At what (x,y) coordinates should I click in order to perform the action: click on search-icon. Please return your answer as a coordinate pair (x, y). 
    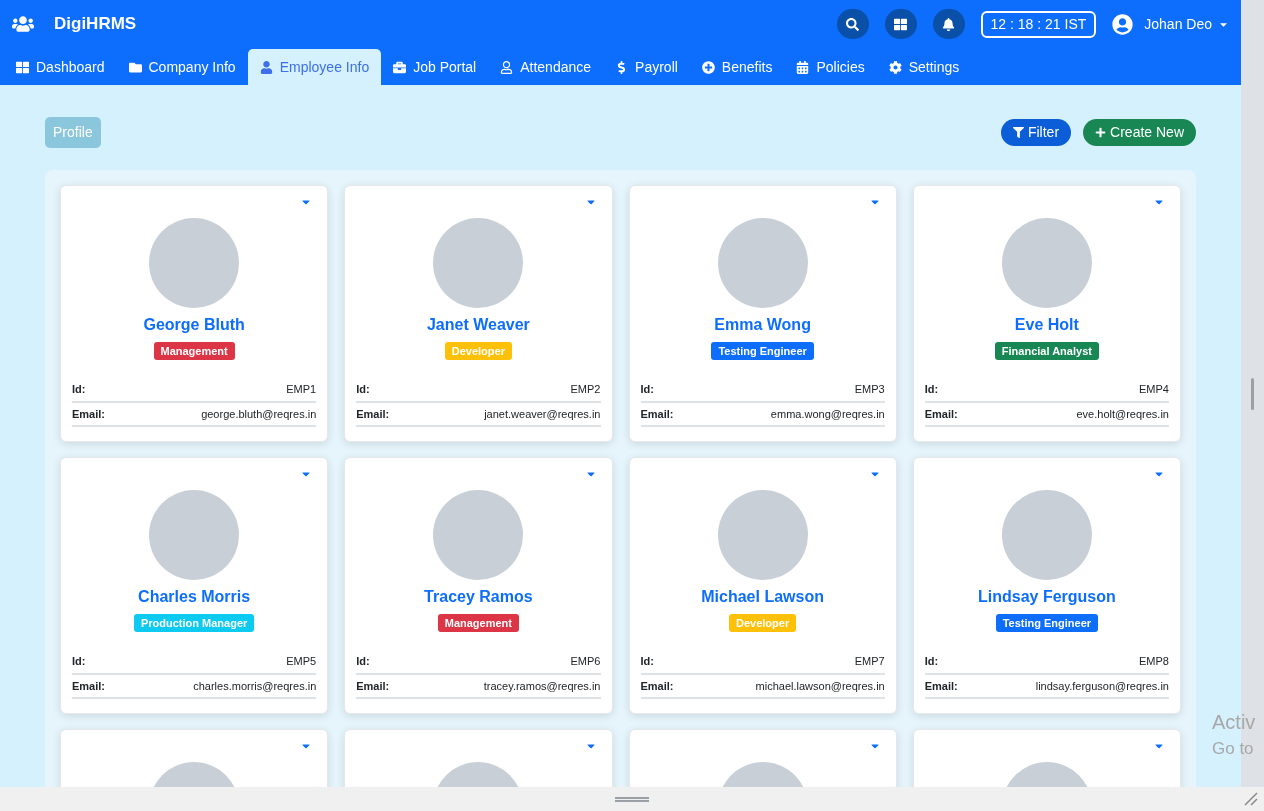
    Looking at the image, I should click on (853, 24).